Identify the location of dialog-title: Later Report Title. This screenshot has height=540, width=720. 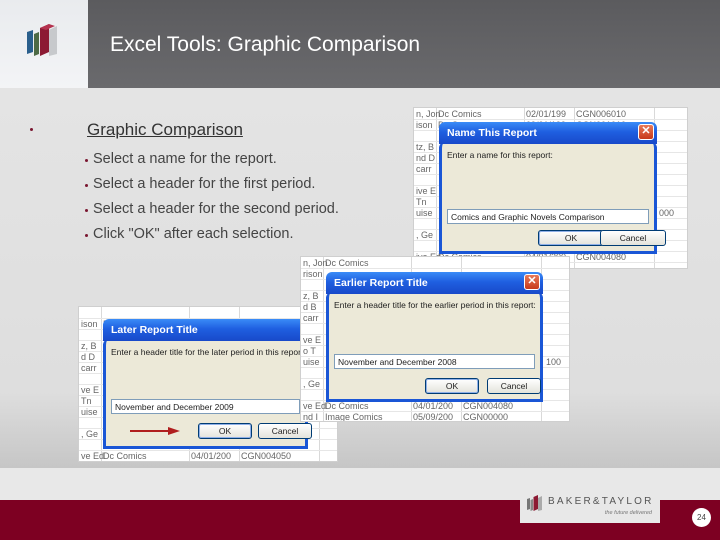
(154, 330).